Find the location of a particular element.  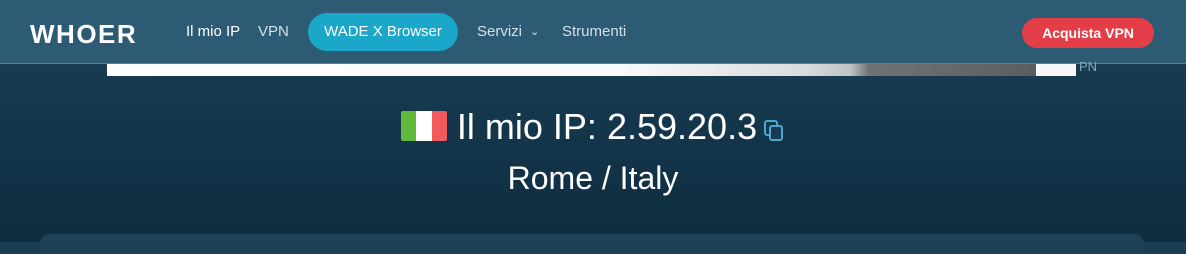

content-card is located at coordinates (592, 244).